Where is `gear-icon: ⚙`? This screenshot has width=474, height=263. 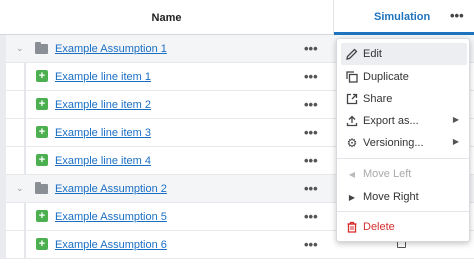
gear-icon: ⚙ is located at coordinates (352, 143).